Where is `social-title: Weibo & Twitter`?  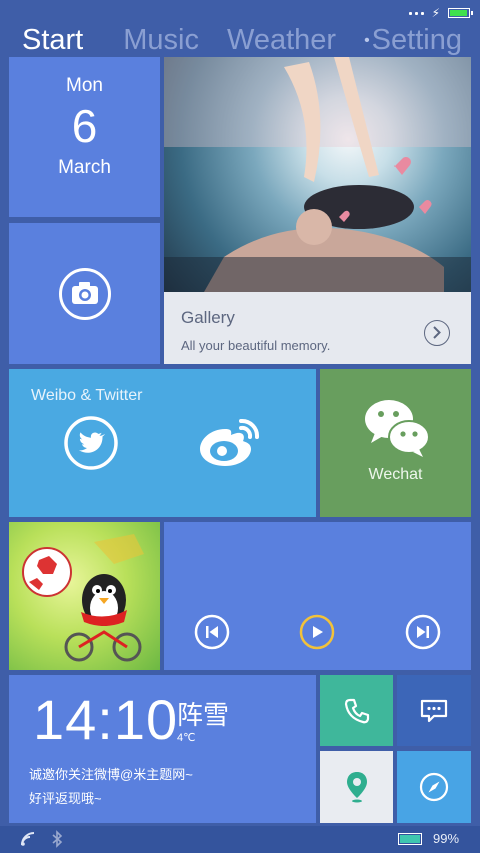
social-title: Weibo & Twitter is located at coordinates (87, 395).